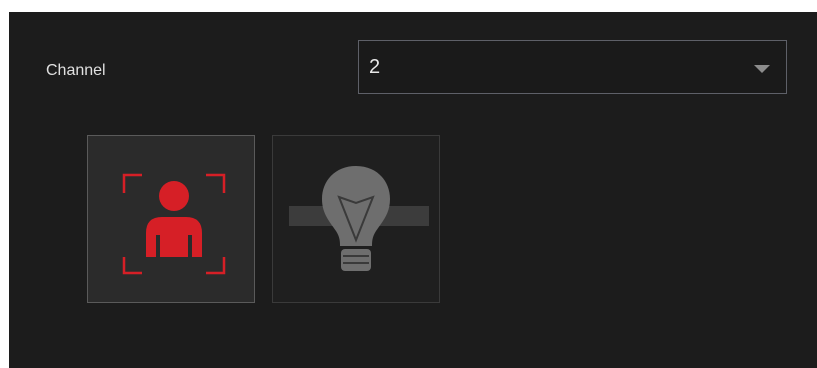 The image size is (817, 368). I want to click on light-mode-tile, so click(356, 219).